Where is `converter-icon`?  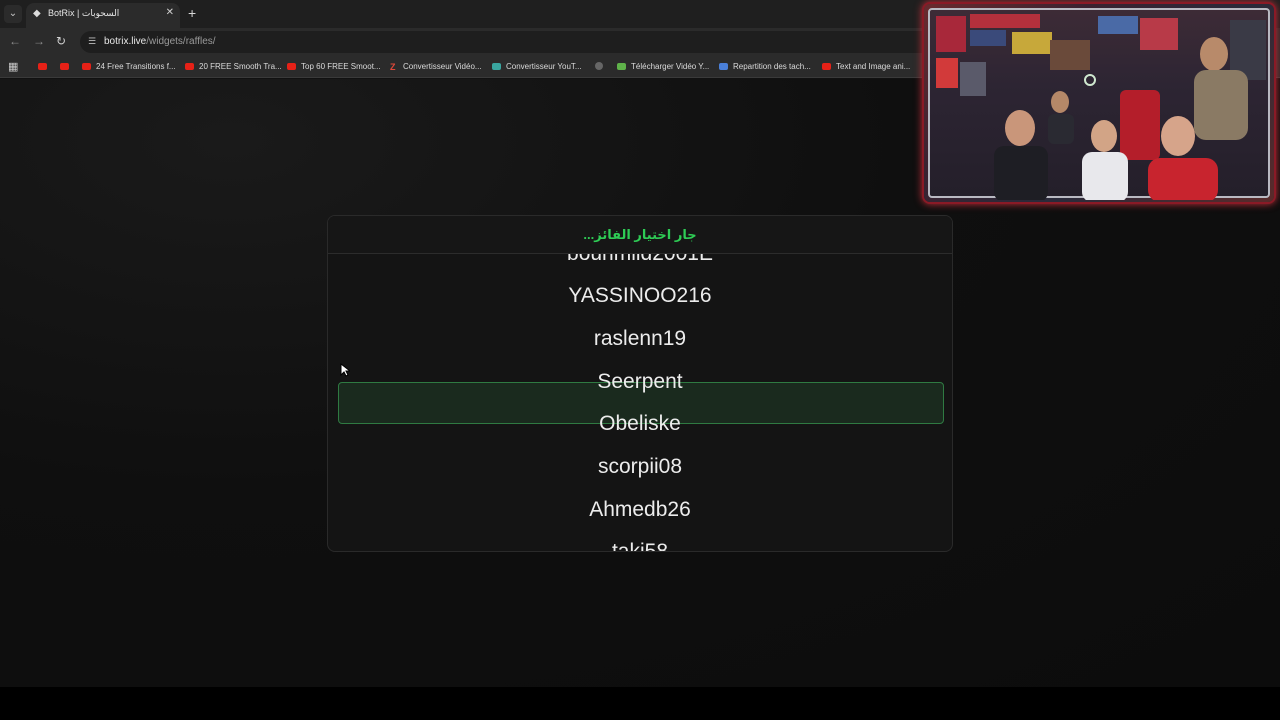 converter-icon is located at coordinates (496, 66).